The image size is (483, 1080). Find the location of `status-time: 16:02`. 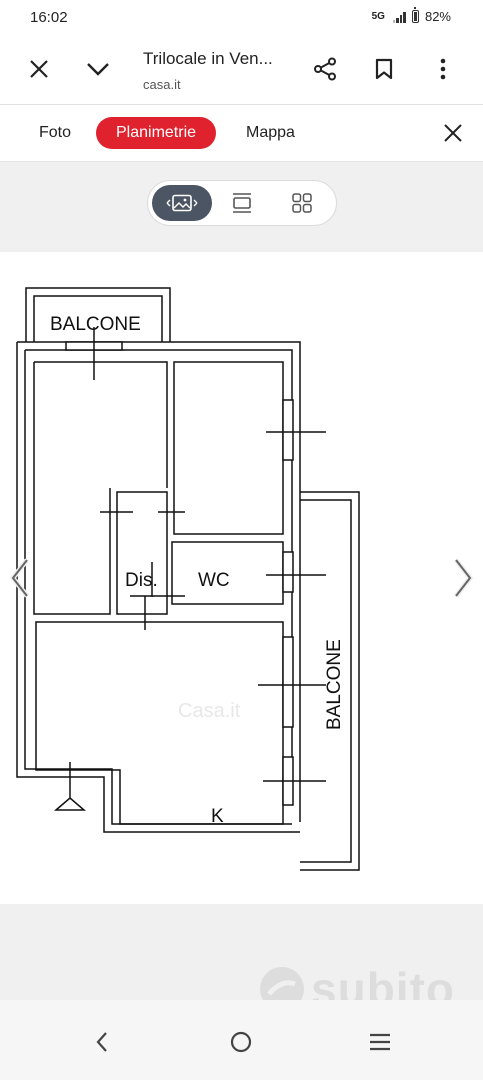

status-time: 16:02 is located at coordinates (49, 17).